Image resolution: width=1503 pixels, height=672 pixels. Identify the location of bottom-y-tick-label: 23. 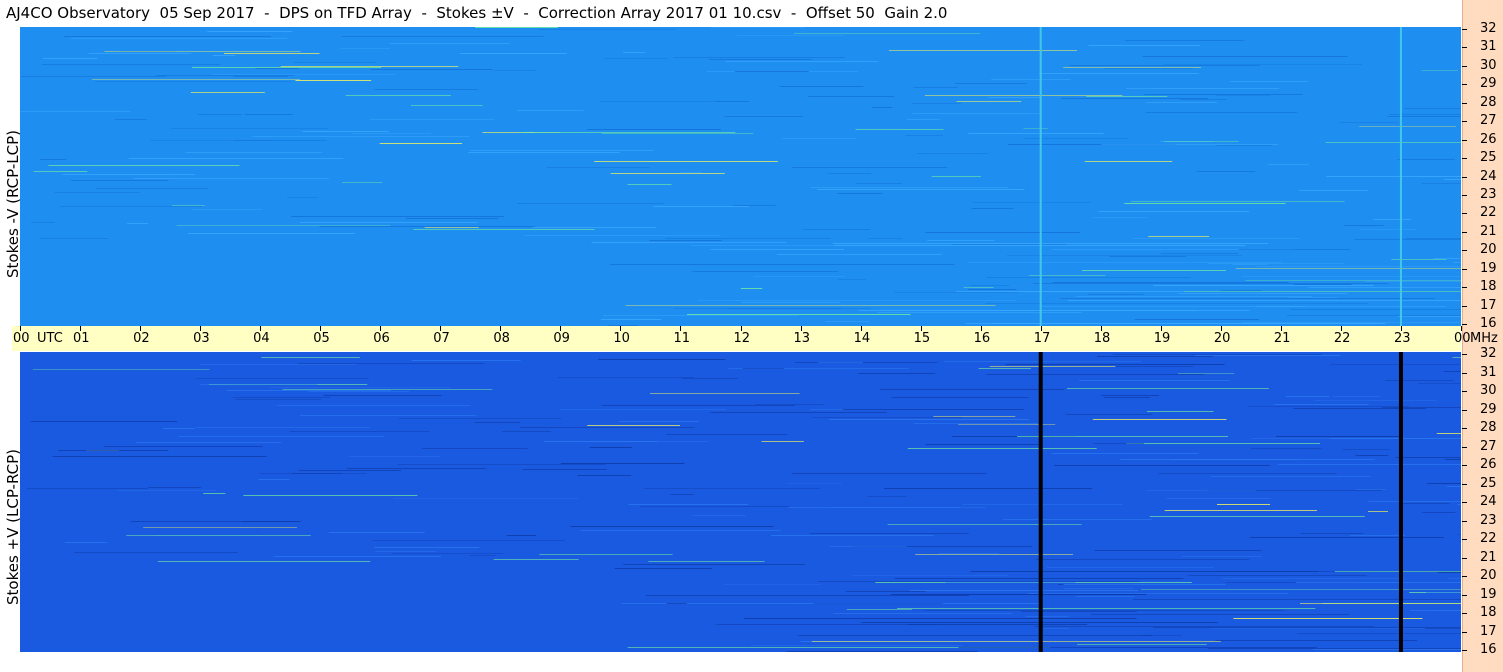
(1488, 520).